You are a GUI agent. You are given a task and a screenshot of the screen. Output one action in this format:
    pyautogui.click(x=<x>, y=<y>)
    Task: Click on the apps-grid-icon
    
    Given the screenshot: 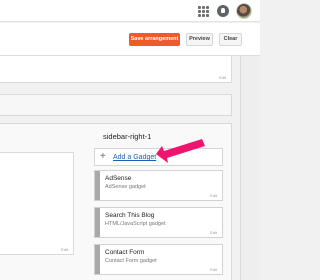 What is the action you would take?
    pyautogui.click(x=203, y=11)
    